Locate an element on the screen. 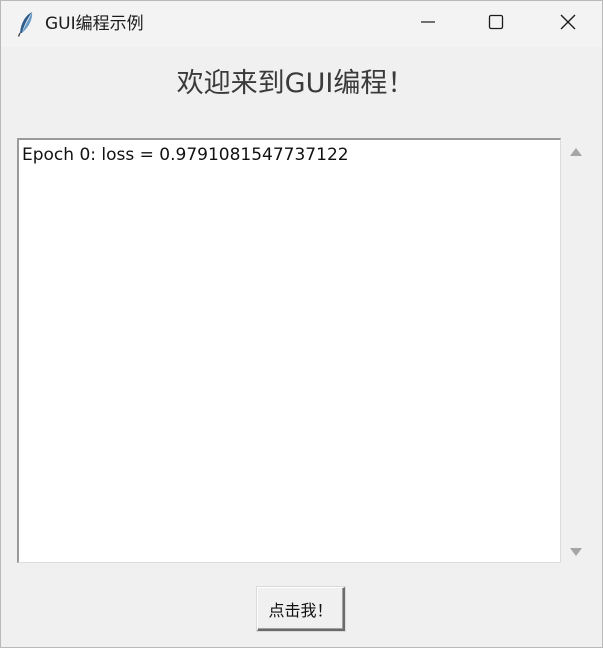 The height and width of the screenshot is (648, 603). scroll-up-arrow-icon is located at coordinates (576, 152).